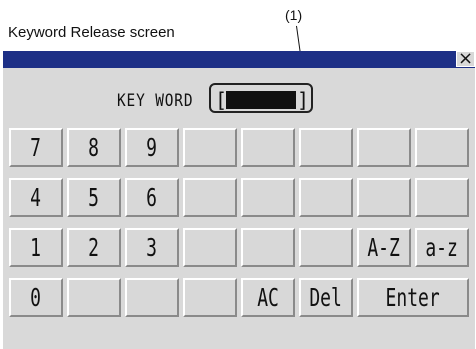  What do you see at coordinates (384, 247) in the screenshot?
I see `key-uppercase: A-Z` at bounding box center [384, 247].